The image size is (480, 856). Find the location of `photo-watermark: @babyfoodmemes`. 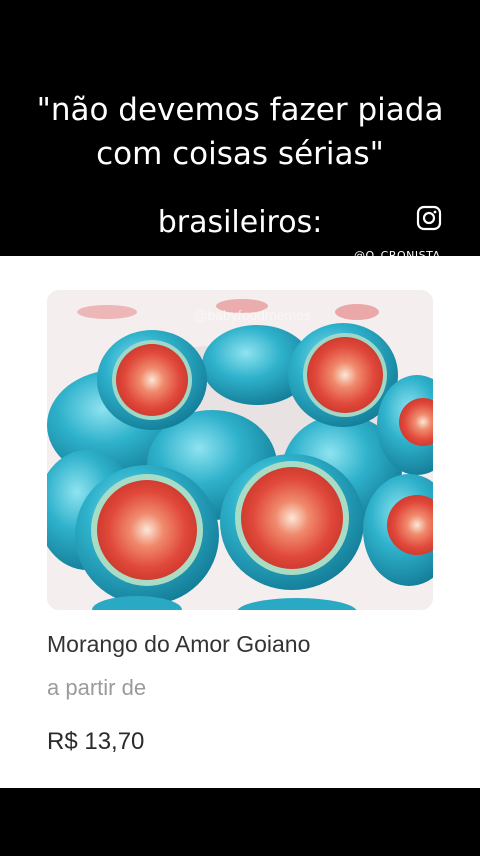

photo-watermark: @babyfoodmemes is located at coordinates (252, 315).